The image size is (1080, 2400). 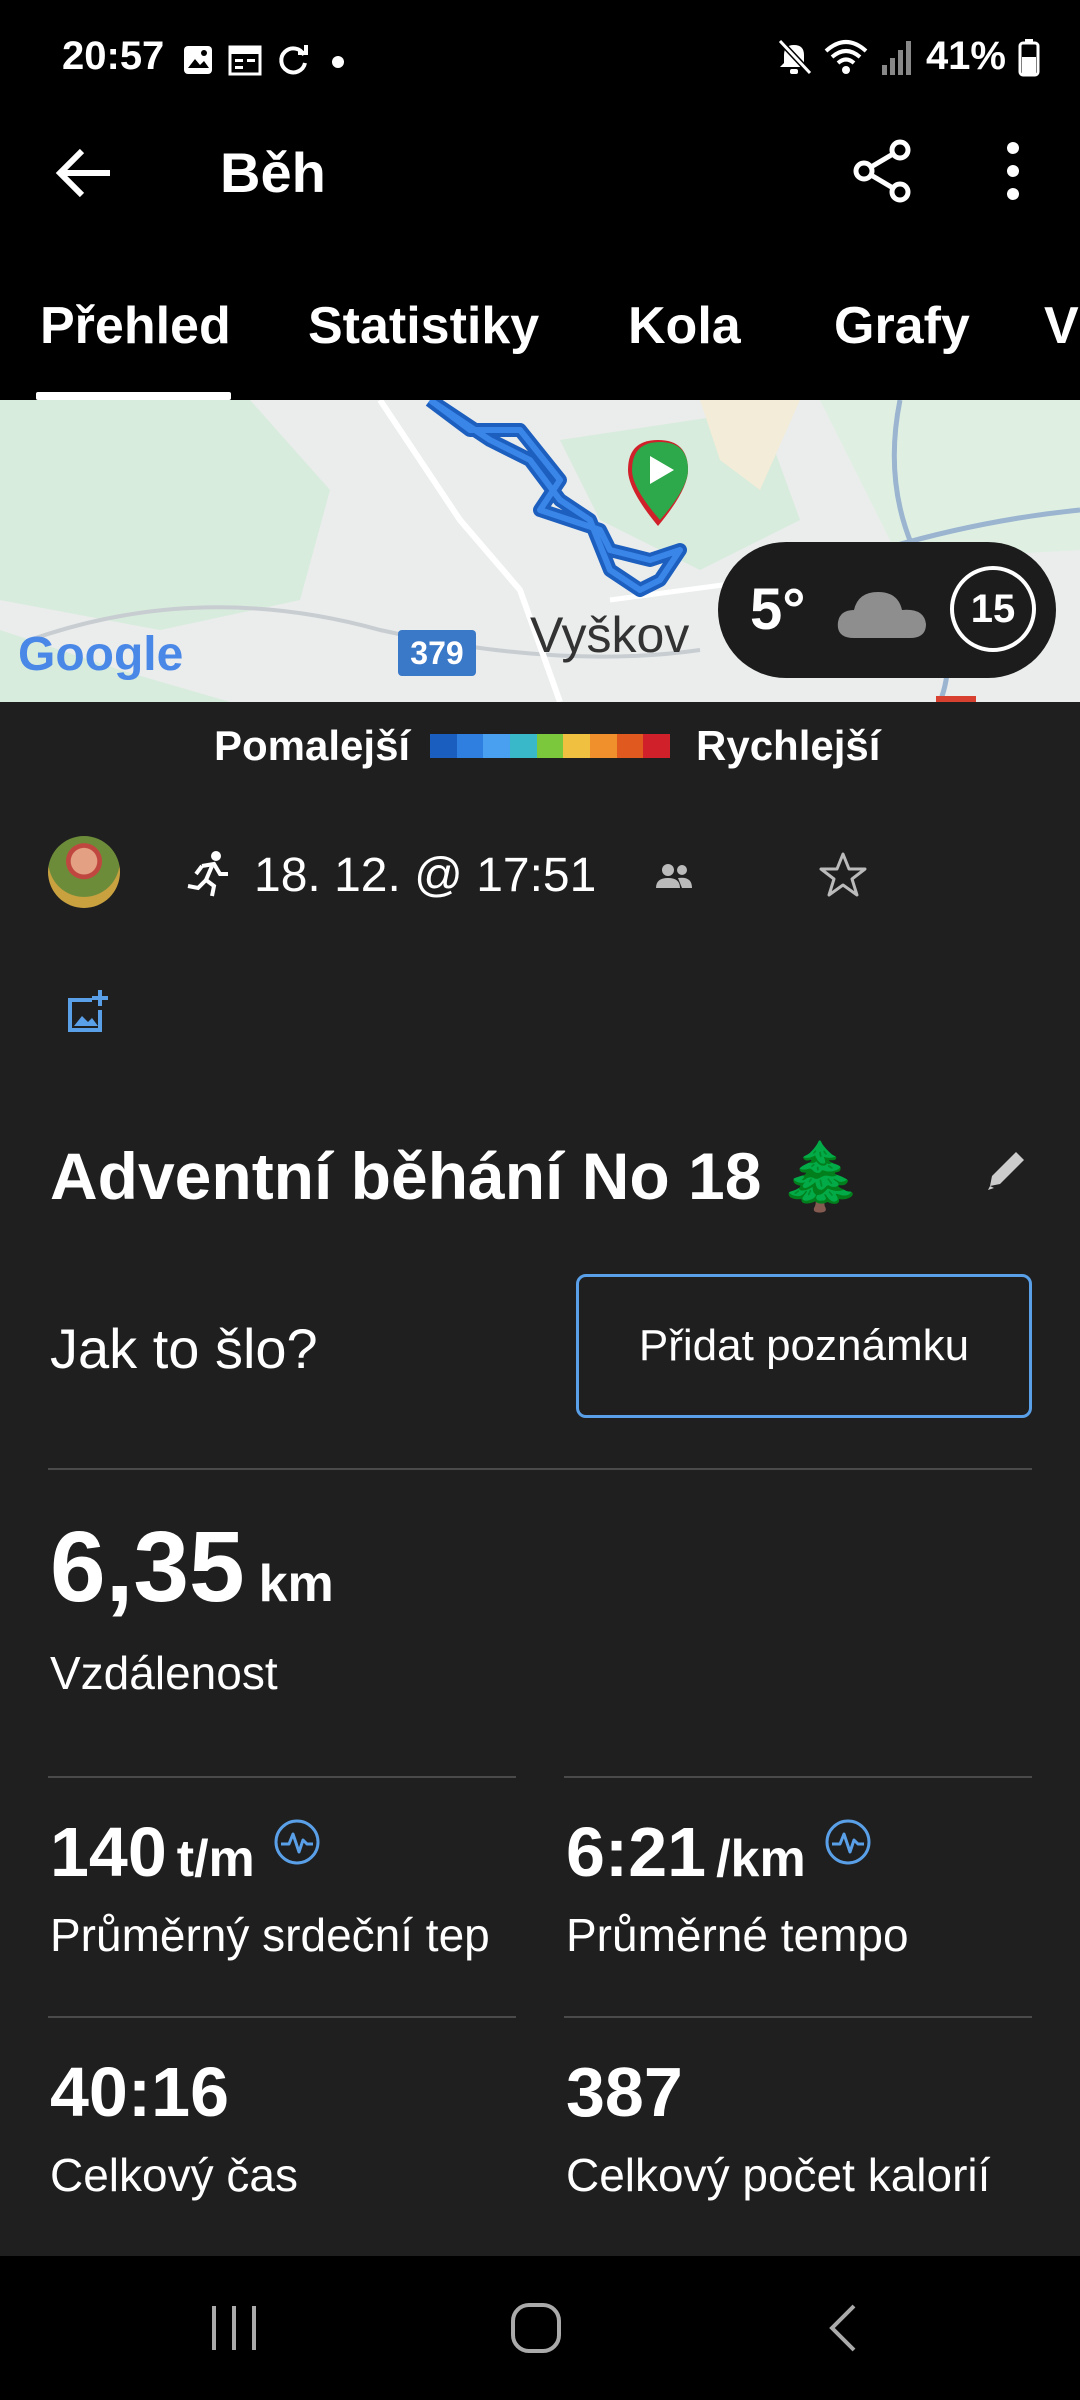 I want to click on status-system-icons: 41%, so click(x=908, y=56).